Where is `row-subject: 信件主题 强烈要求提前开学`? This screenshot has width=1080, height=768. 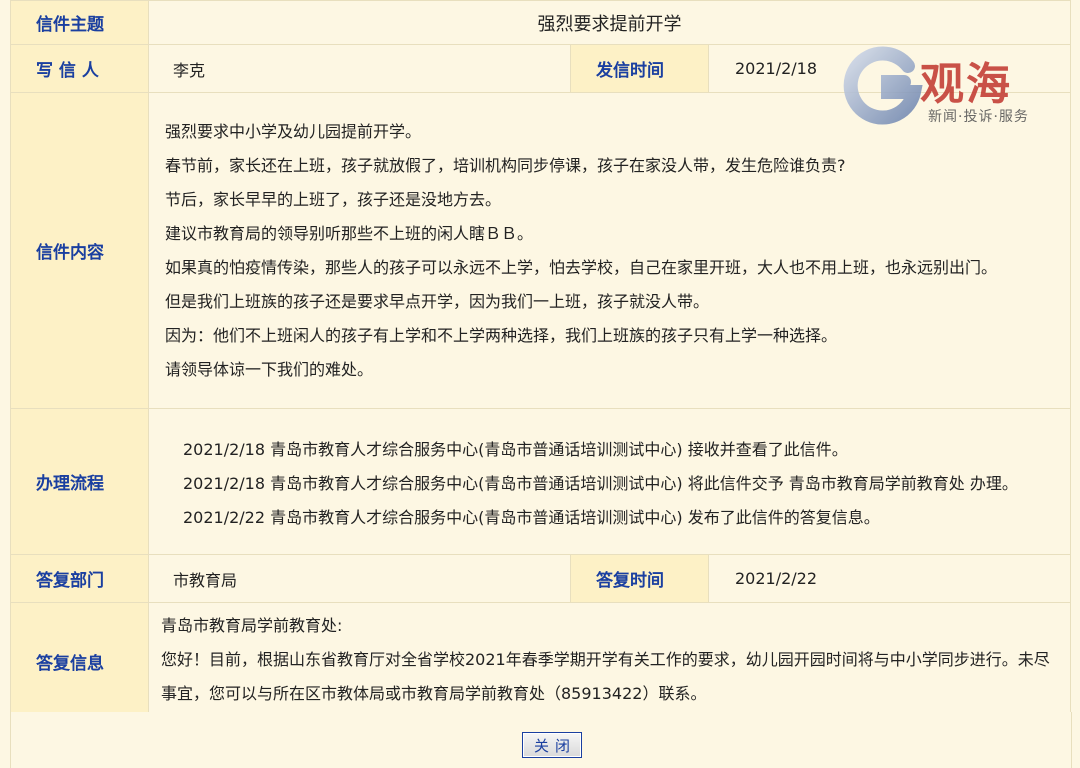
row-subject: 信件主题 强烈要求提前开学 is located at coordinates (541, 22).